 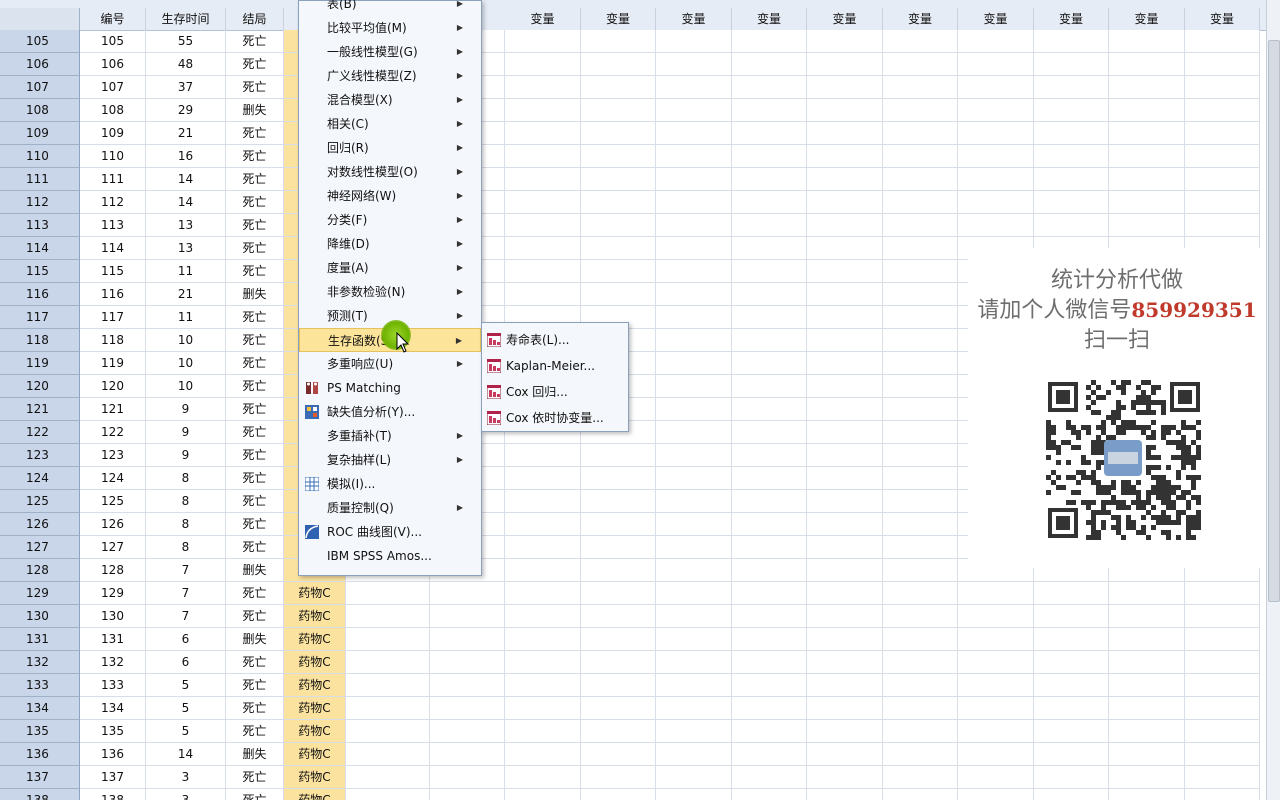 What do you see at coordinates (40, 662) in the screenshot?
I see `row-header: 132` at bounding box center [40, 662].